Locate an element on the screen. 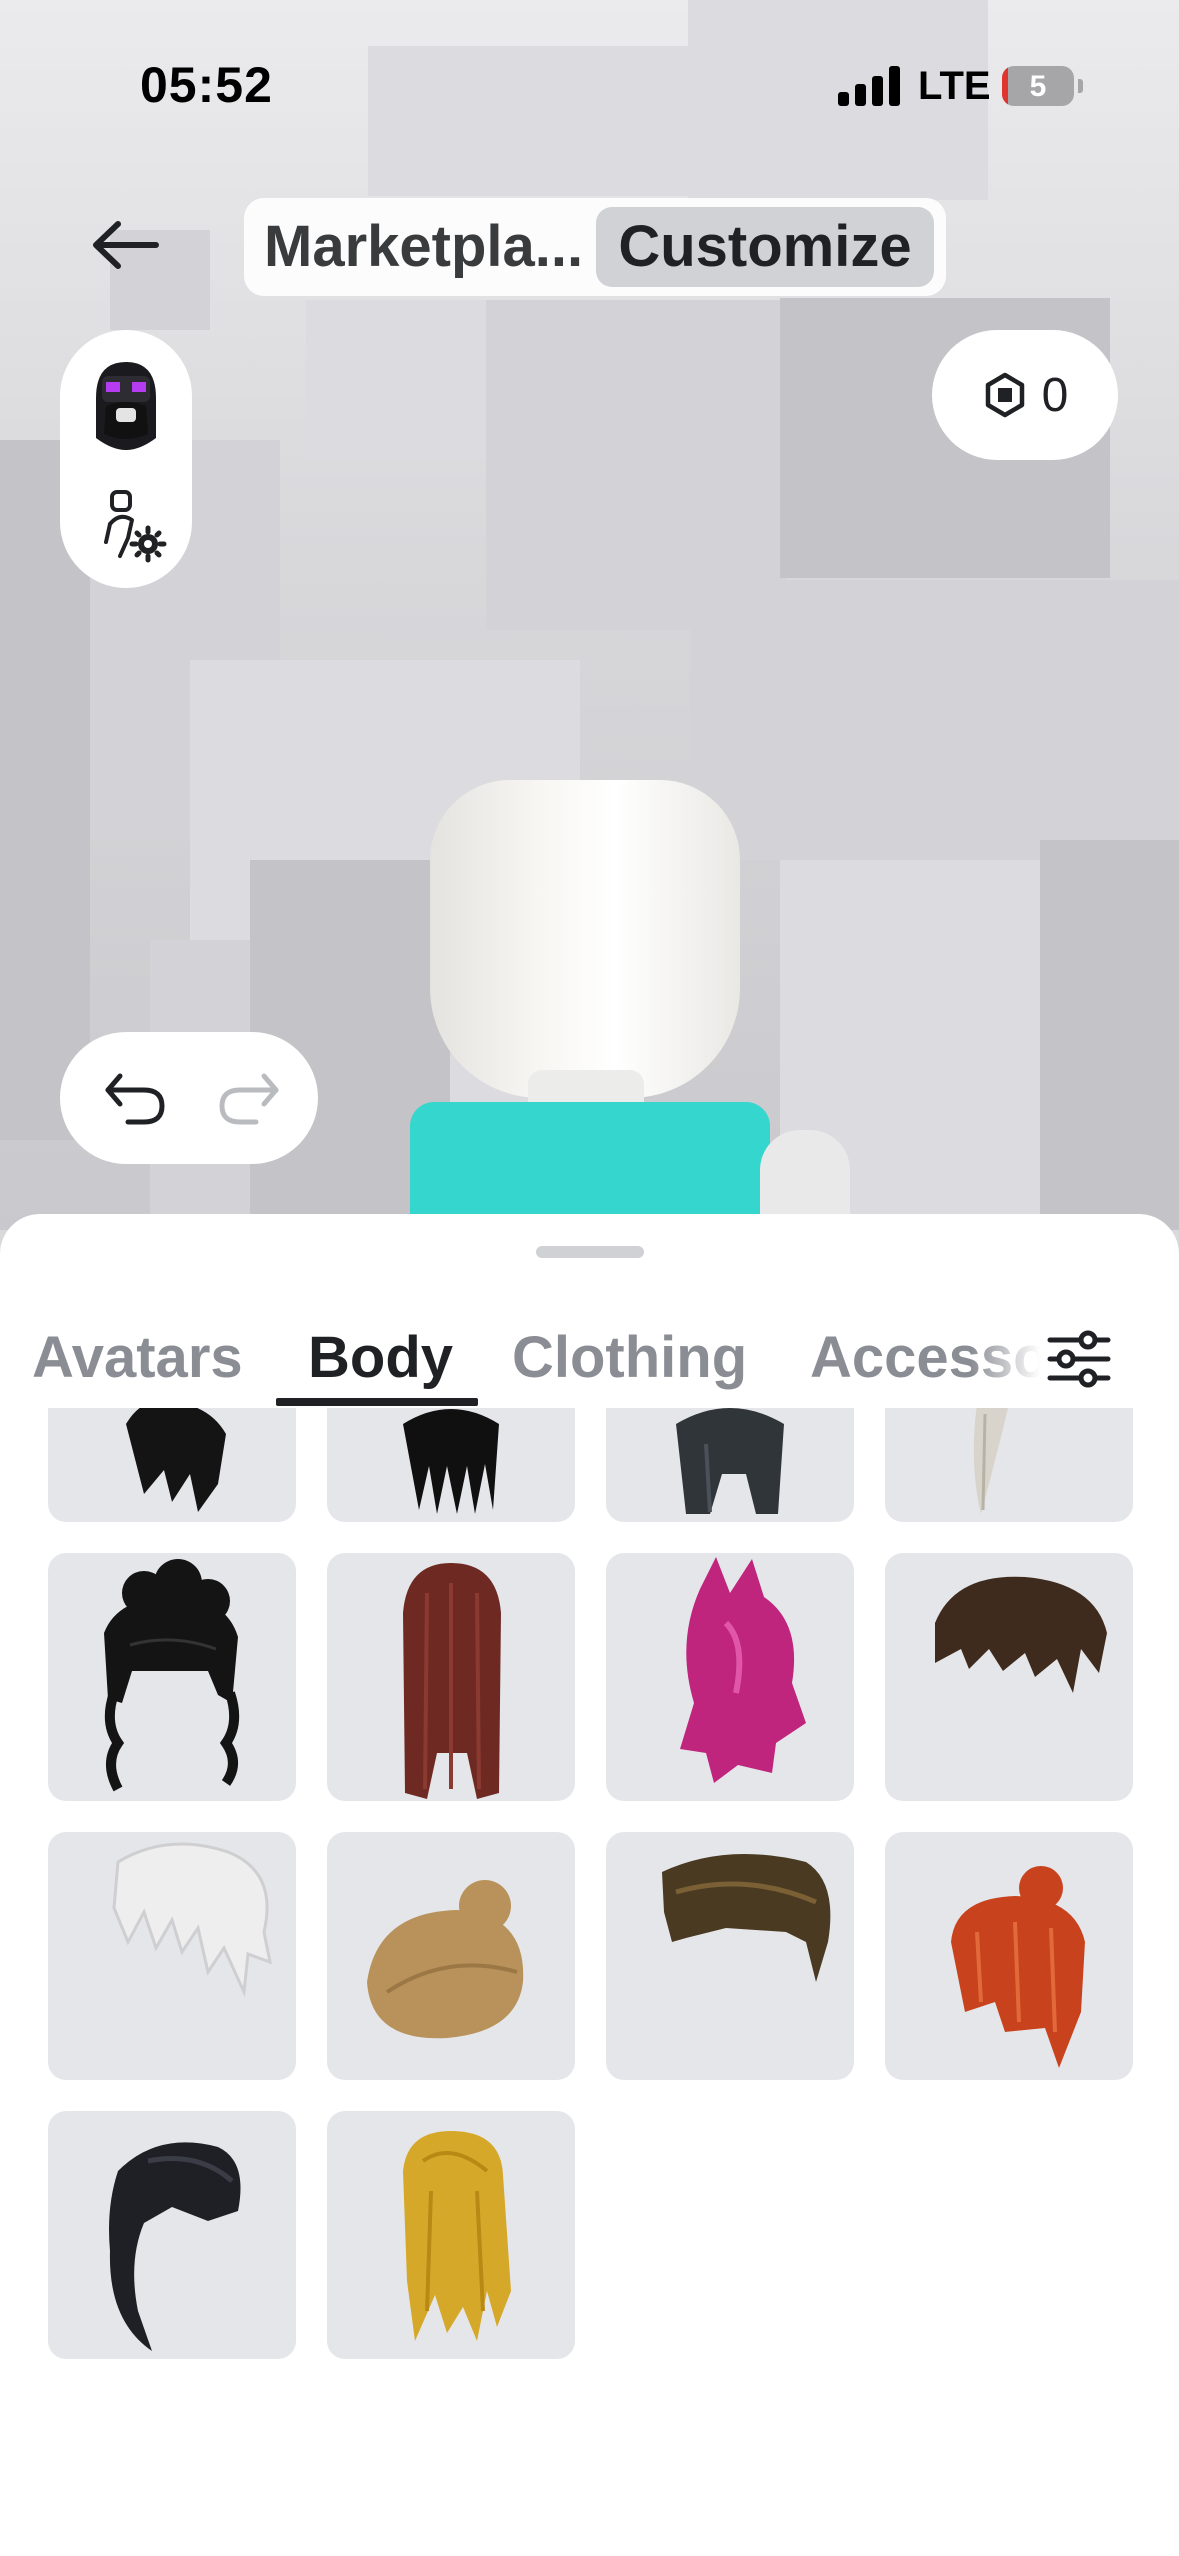 Image resolution: width=1179 pixels, height=2556 pixels. back-button is located at coordinates (125, 245).